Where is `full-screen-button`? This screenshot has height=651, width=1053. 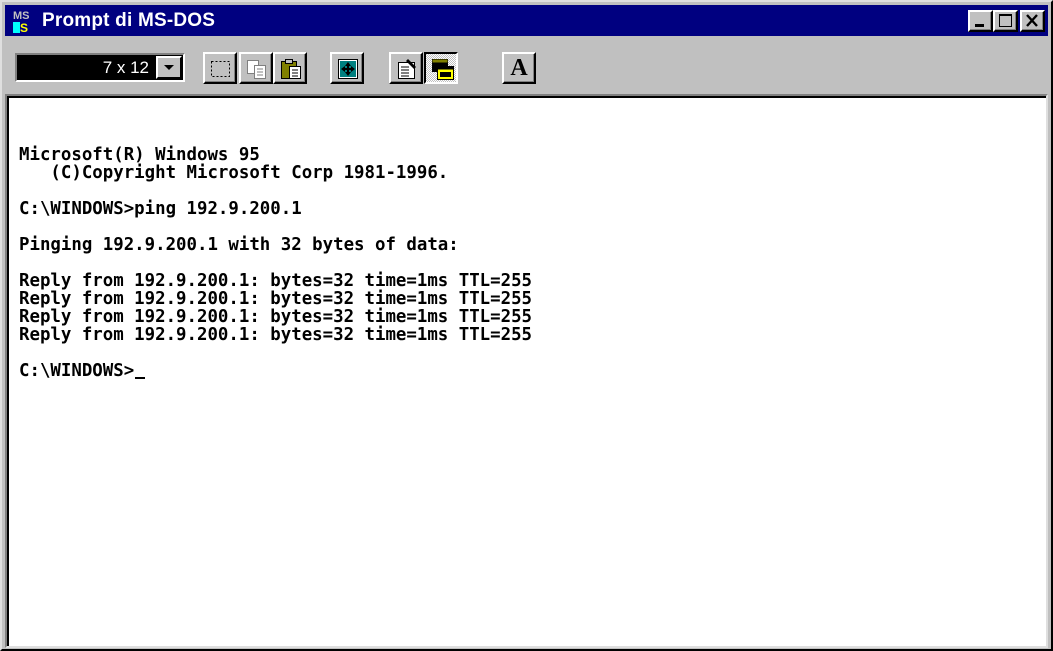
full-screen-button is located at coordinates (347, 68).